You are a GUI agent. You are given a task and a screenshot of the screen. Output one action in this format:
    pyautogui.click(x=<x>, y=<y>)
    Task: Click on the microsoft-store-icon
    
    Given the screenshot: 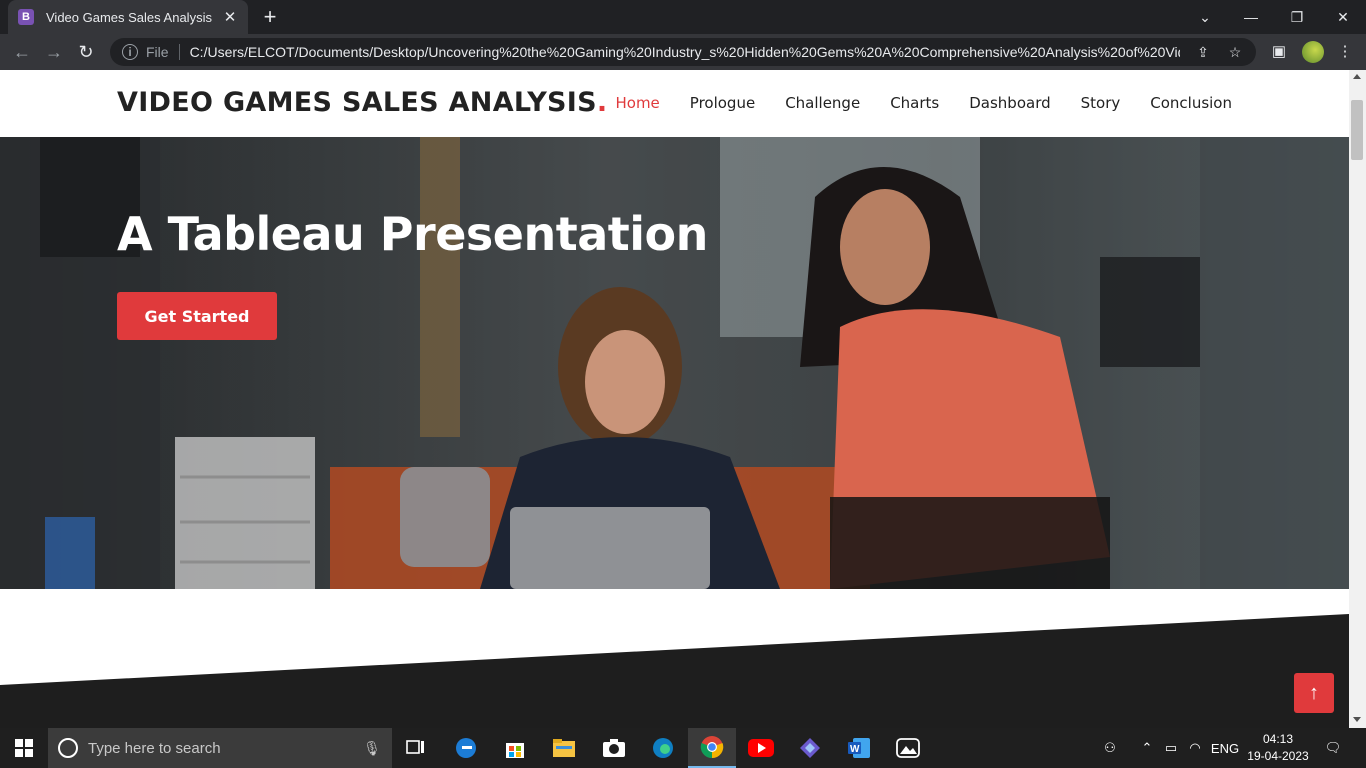 What is the action you would take?
    pyautogui.click(x=515, y=748)
    